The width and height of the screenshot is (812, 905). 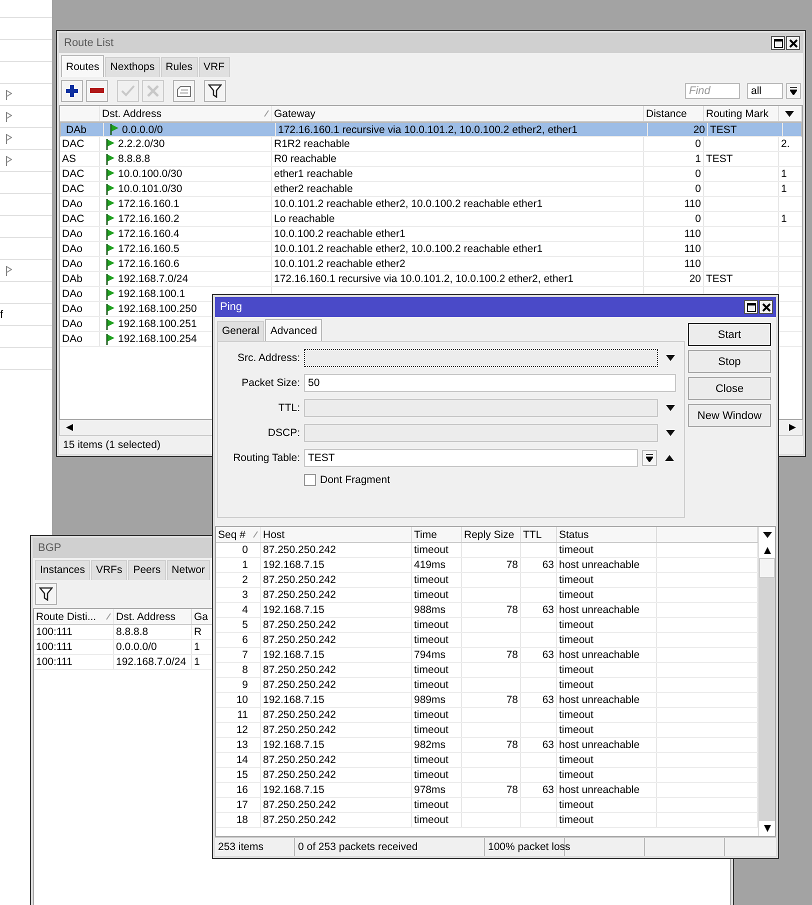 I want to click on tab: VRFs, so click(x=109, y=570).